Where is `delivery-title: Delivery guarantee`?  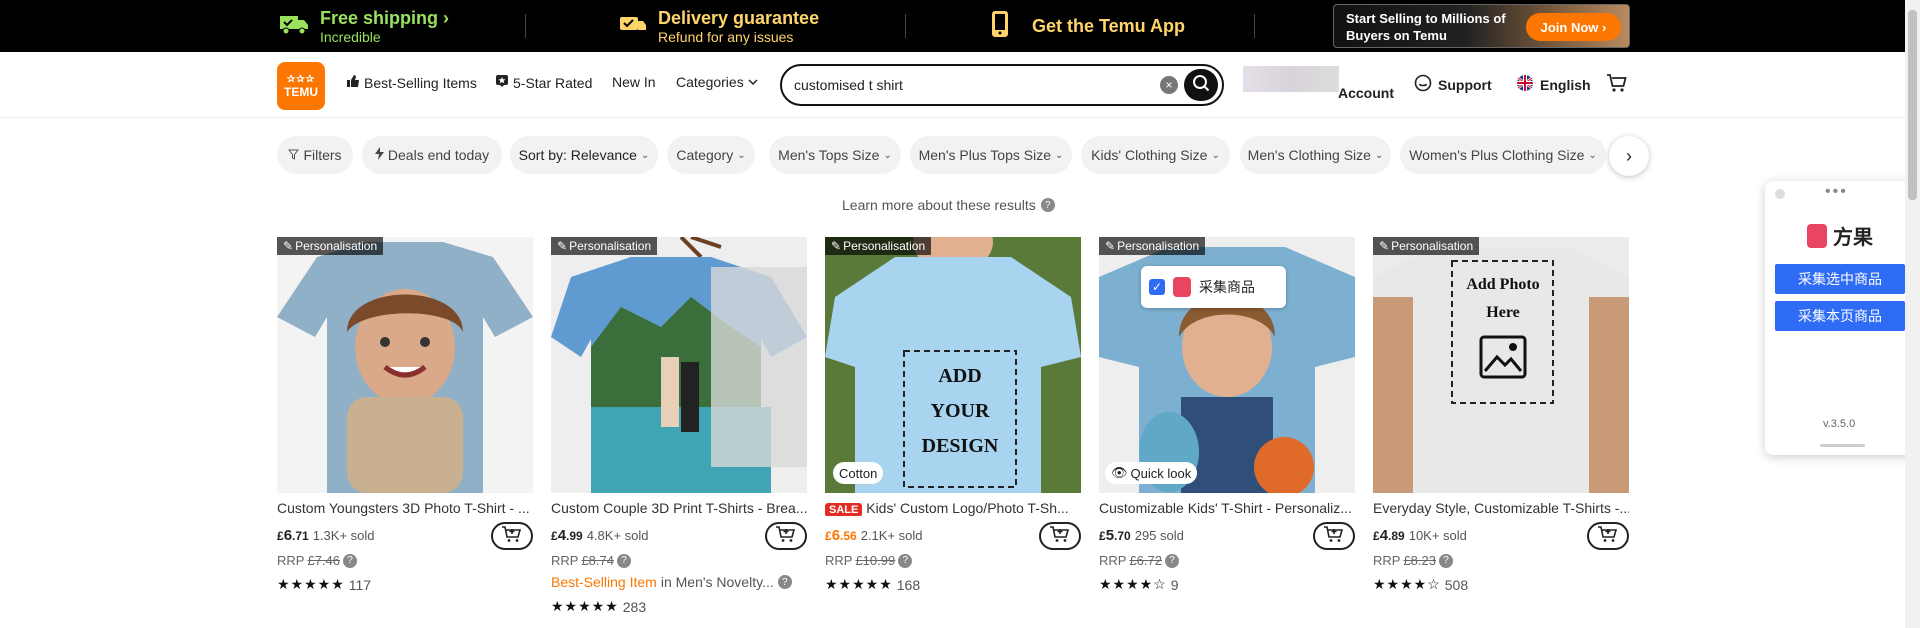 delivery-title: Delivery guarantee is located at coordinates (739, 17).